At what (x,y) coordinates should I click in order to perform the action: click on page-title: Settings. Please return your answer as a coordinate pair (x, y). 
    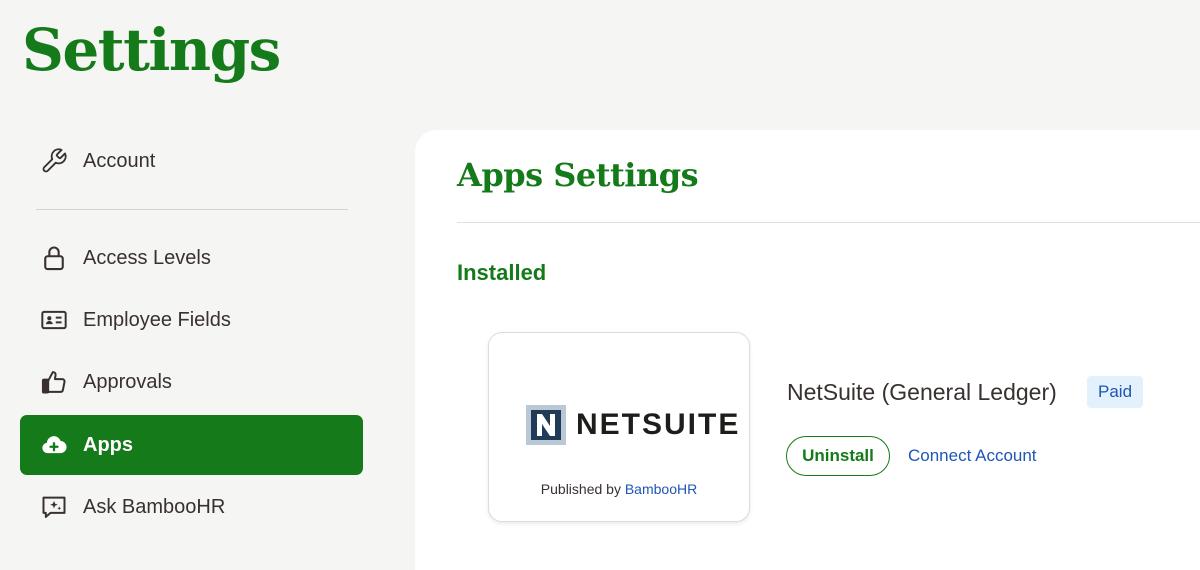
    Looking at the image, I should click on (151, 50).